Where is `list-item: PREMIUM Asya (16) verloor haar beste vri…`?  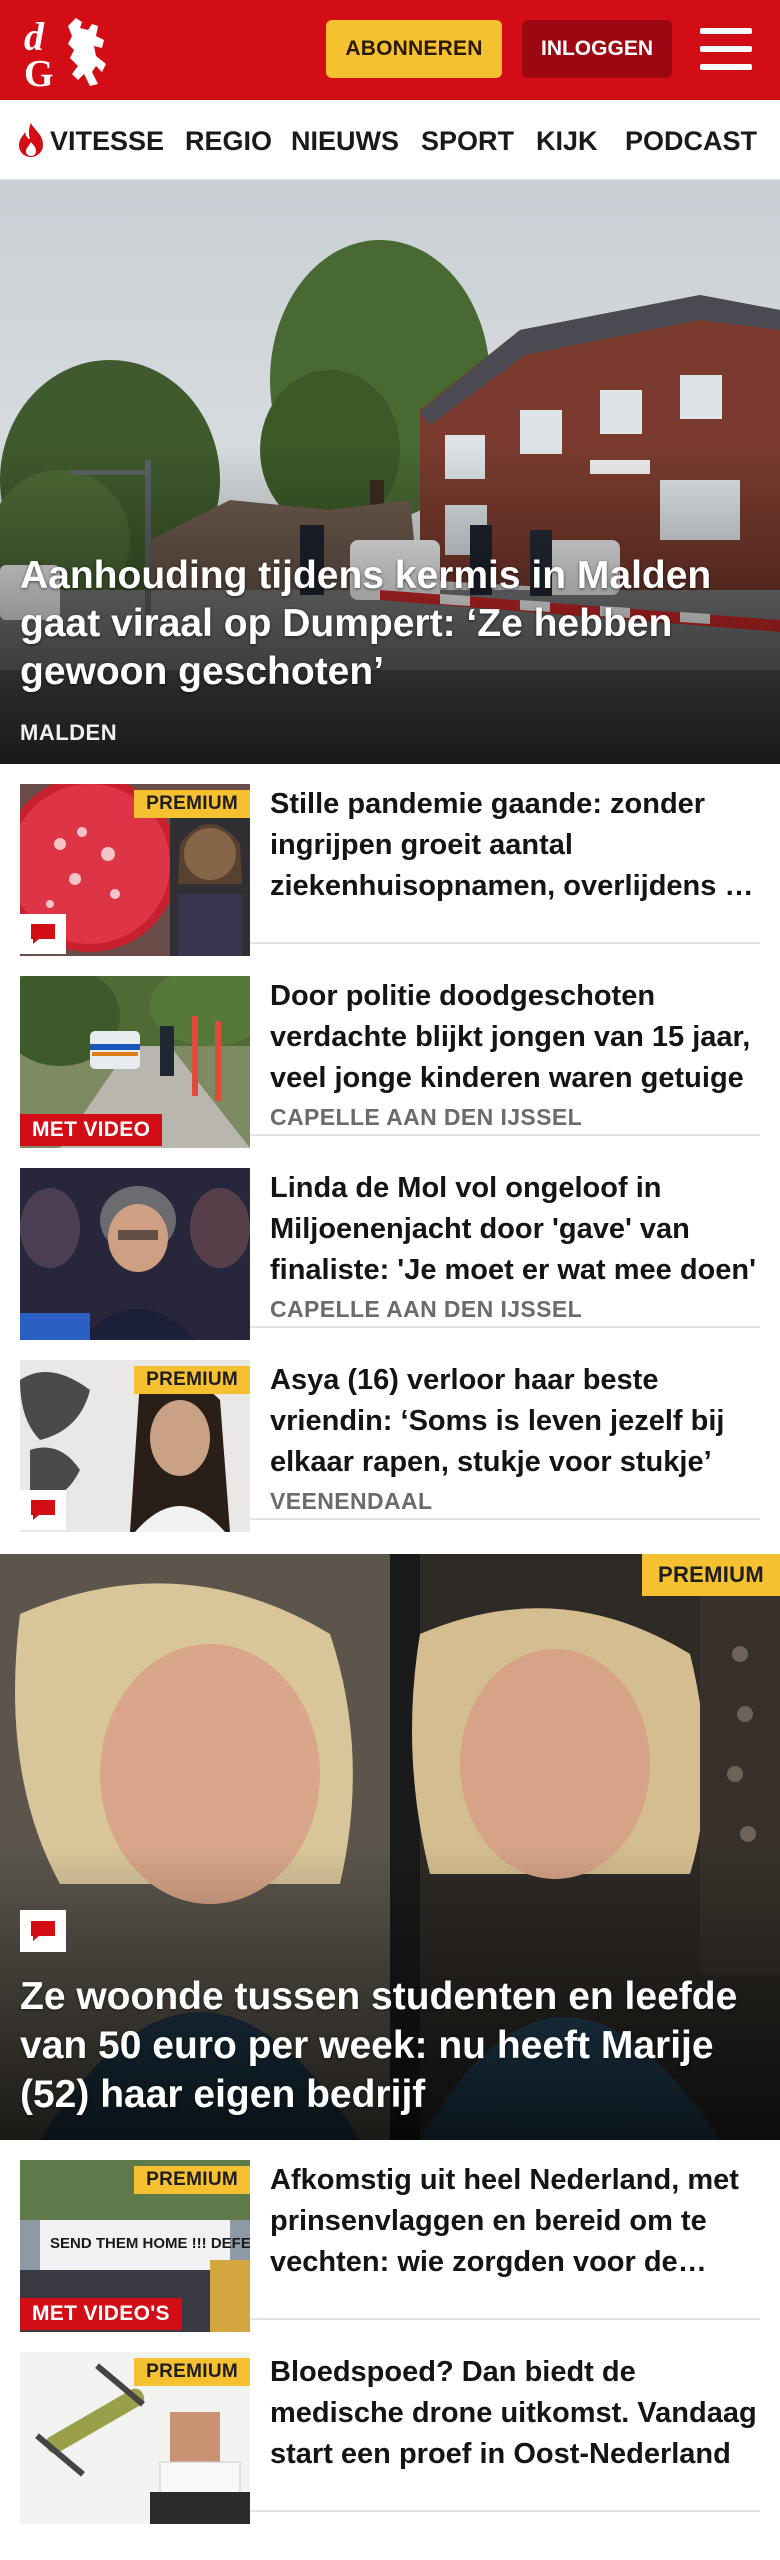 list-item: PREMIUM Asya (16) verloor haar beste vri… is located at coordinates (390, 1436).